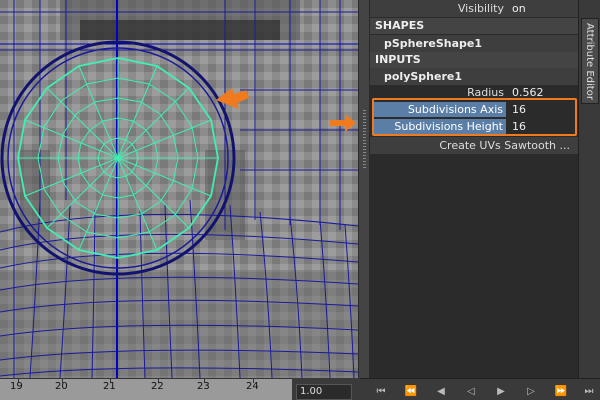  Describe the element at coordinates (541, 8) in the screenshot. I see `visibility-value: on` at that location.